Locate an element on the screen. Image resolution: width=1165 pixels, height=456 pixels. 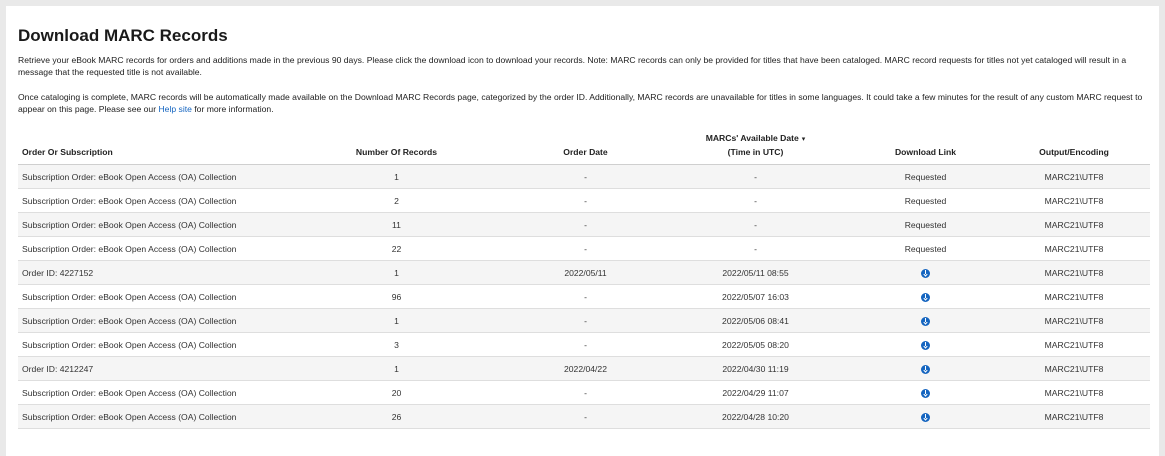
cell-available-date: 2022/04/28 10:20 is located at coordinates (755, 416).